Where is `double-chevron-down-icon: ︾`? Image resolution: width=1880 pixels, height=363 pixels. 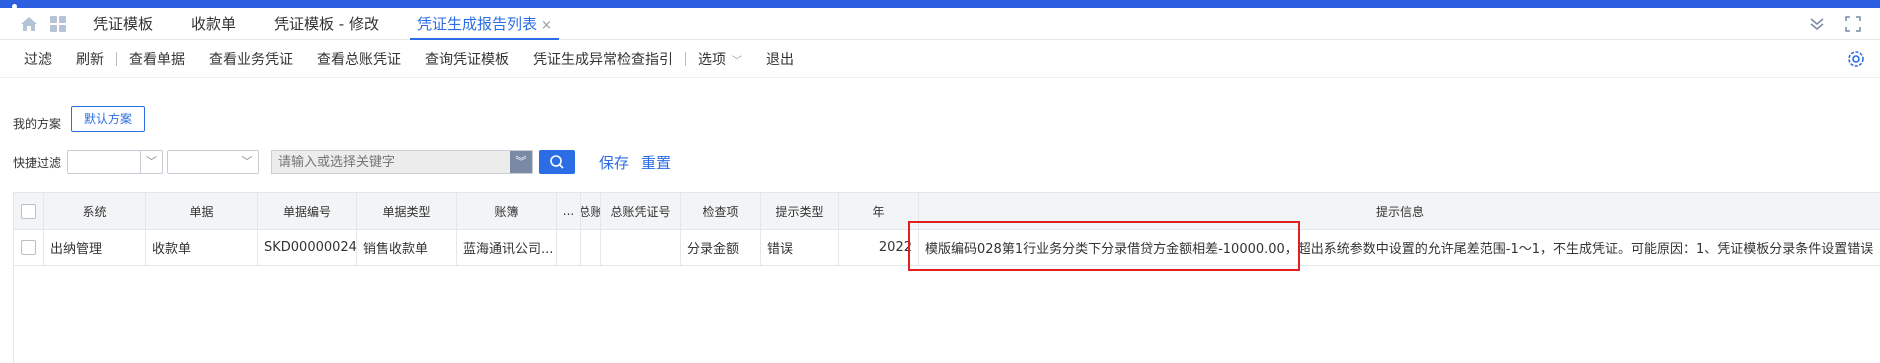 double-chevron-down-icon: ︾ is located at coordinates (521, 162).